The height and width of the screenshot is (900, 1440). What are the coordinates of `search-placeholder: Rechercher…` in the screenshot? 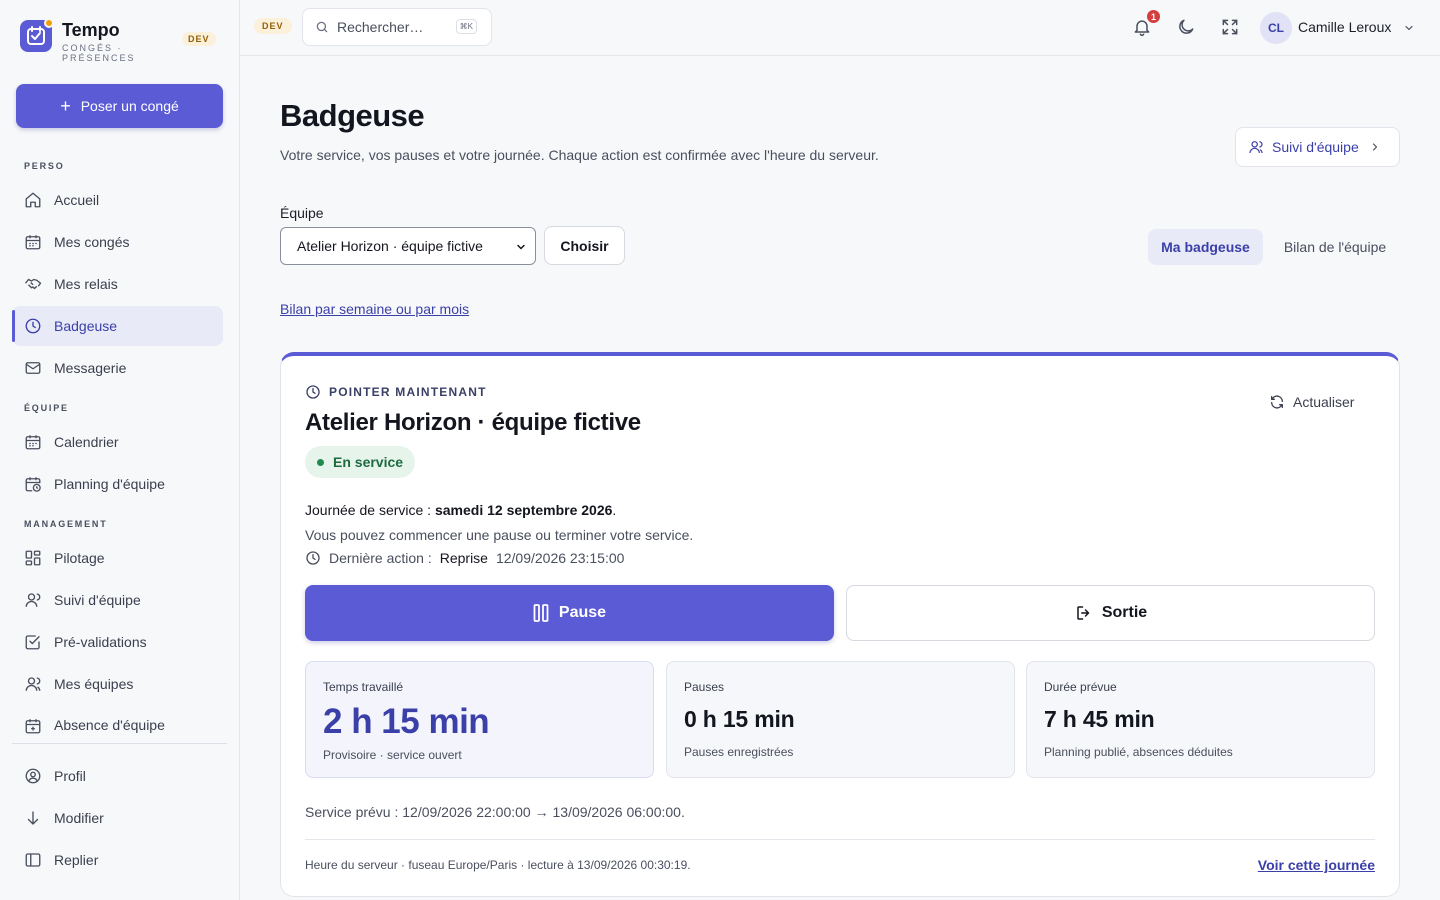 It's located at (380, 27).